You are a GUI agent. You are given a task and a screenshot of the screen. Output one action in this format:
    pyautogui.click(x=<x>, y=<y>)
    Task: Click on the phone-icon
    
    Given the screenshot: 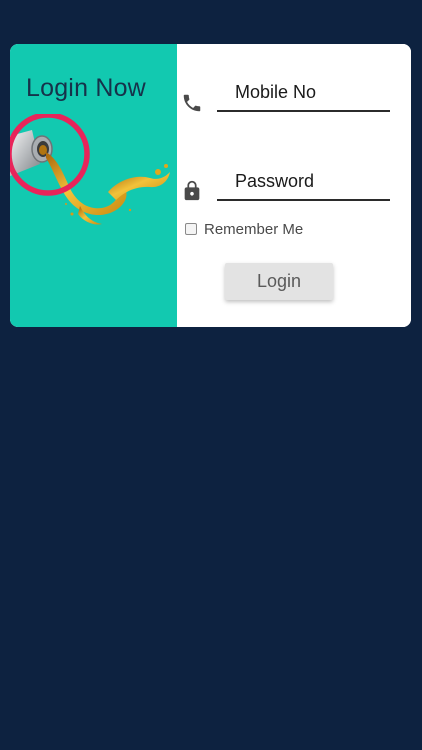 What is the action you would take?
    pyautogui.click(x=192, y=103)
    